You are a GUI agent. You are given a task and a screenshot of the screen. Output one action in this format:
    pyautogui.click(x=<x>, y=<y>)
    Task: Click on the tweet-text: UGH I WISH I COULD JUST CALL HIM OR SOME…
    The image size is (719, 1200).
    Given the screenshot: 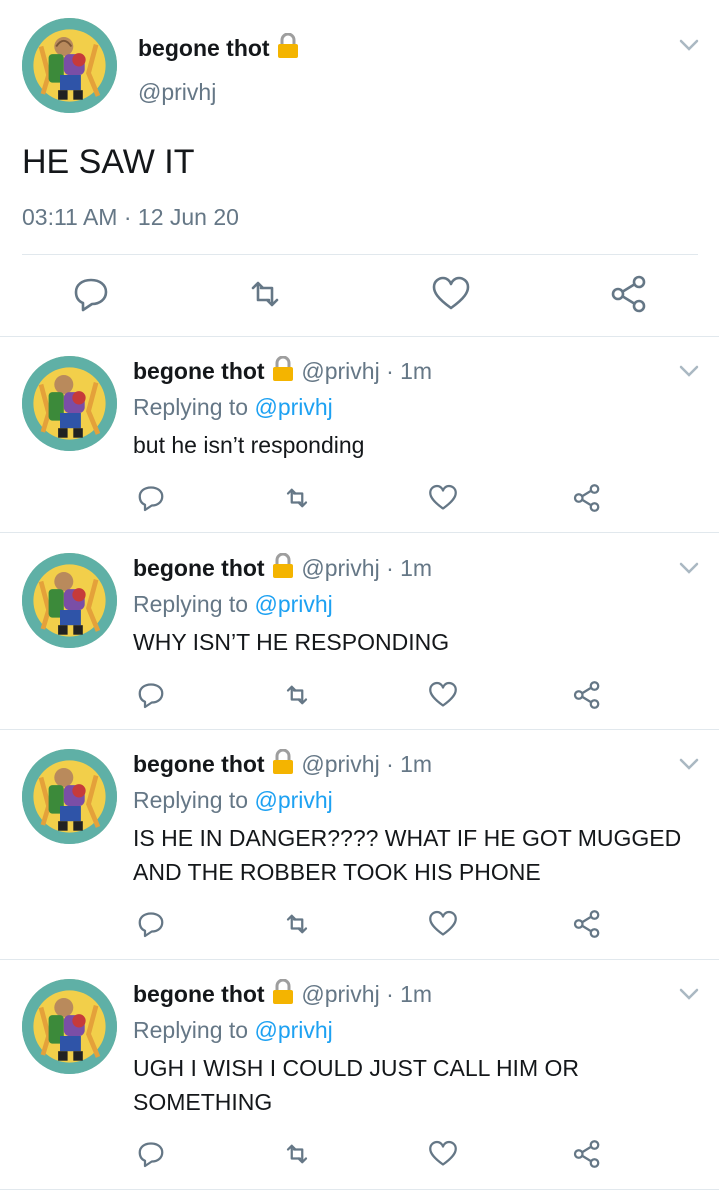 What is the action you would take?
    pyautogui.click(x=356, y=1085)
    